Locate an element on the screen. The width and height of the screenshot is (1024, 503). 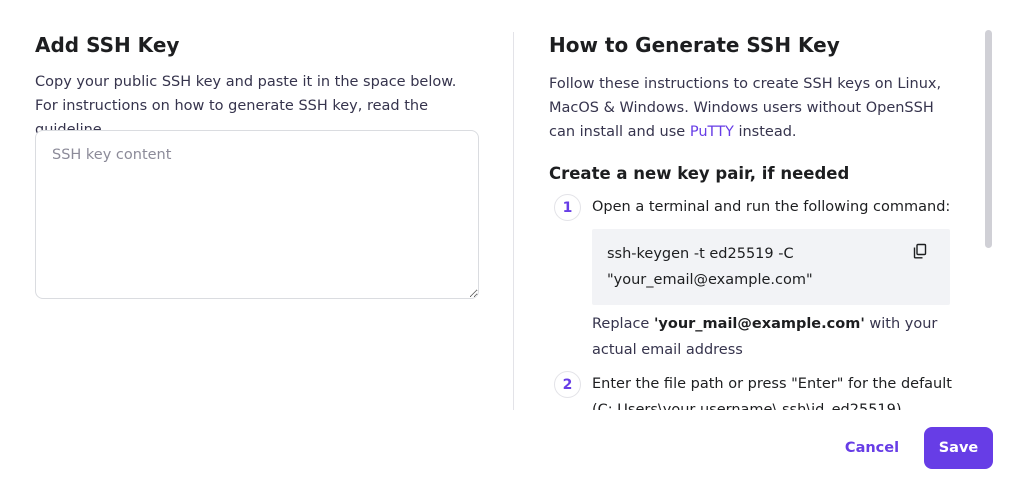
add-ssh-key-title: Add SSH Key is located at coordinates (107, 45).